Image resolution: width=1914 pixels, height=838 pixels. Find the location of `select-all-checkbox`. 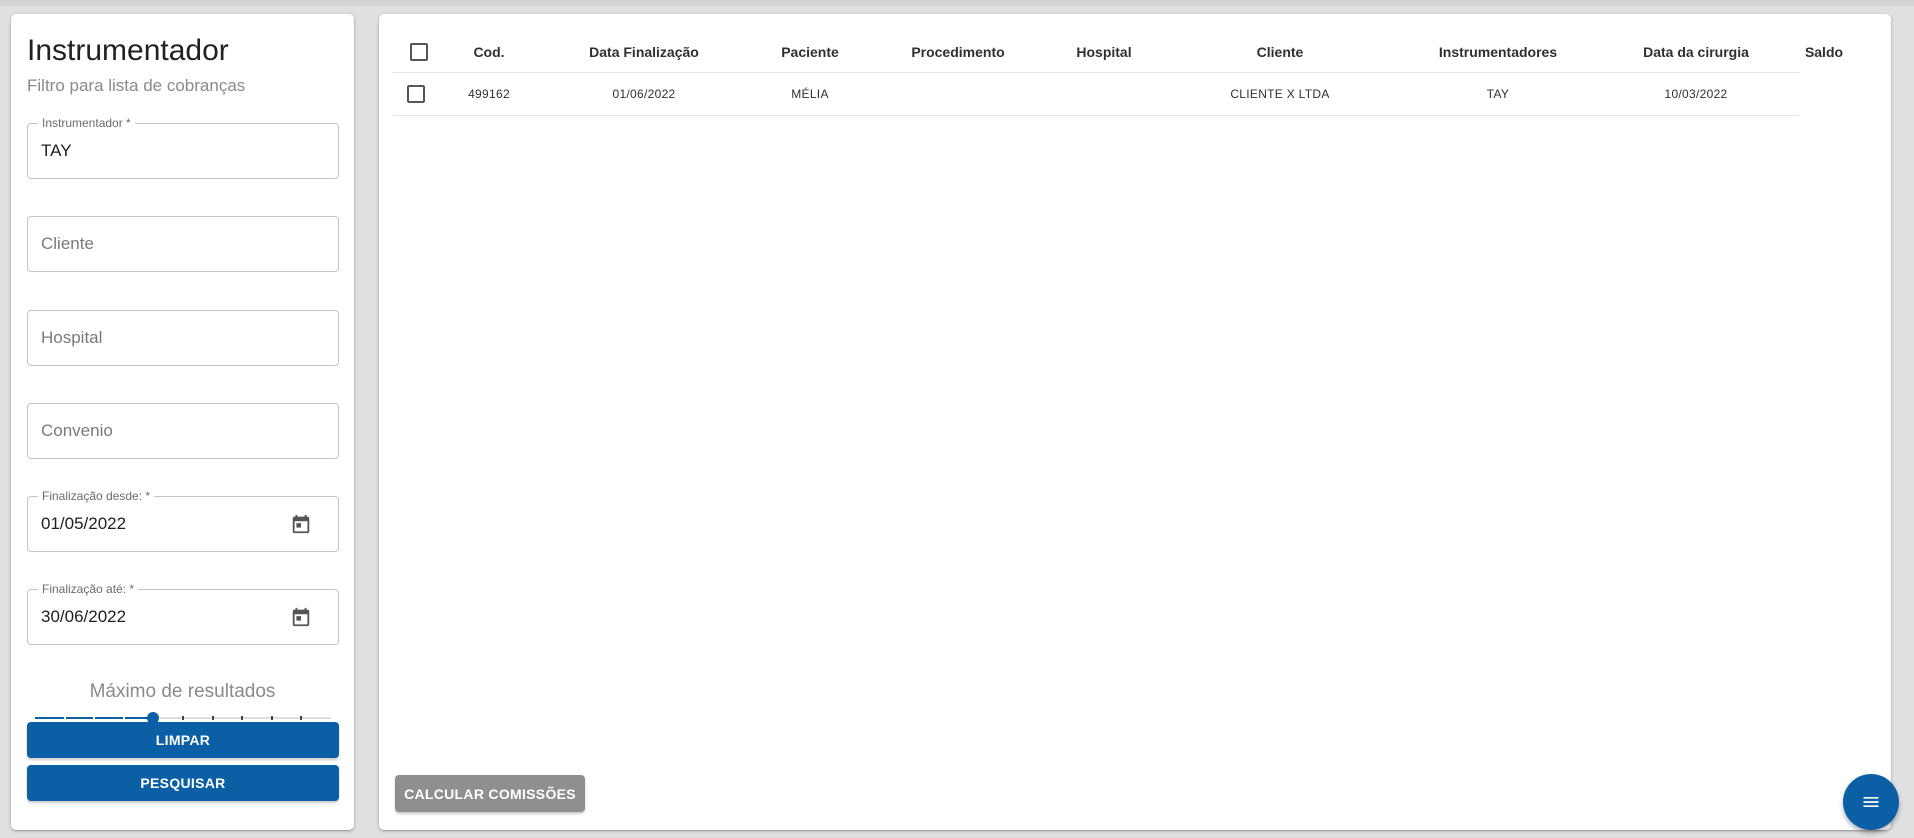

select-all-checkbox is located at coordinates (419, 52).